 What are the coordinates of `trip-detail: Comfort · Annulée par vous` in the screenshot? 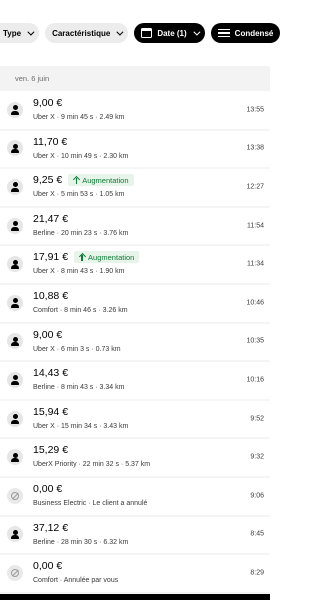 It's located at (76, 581).